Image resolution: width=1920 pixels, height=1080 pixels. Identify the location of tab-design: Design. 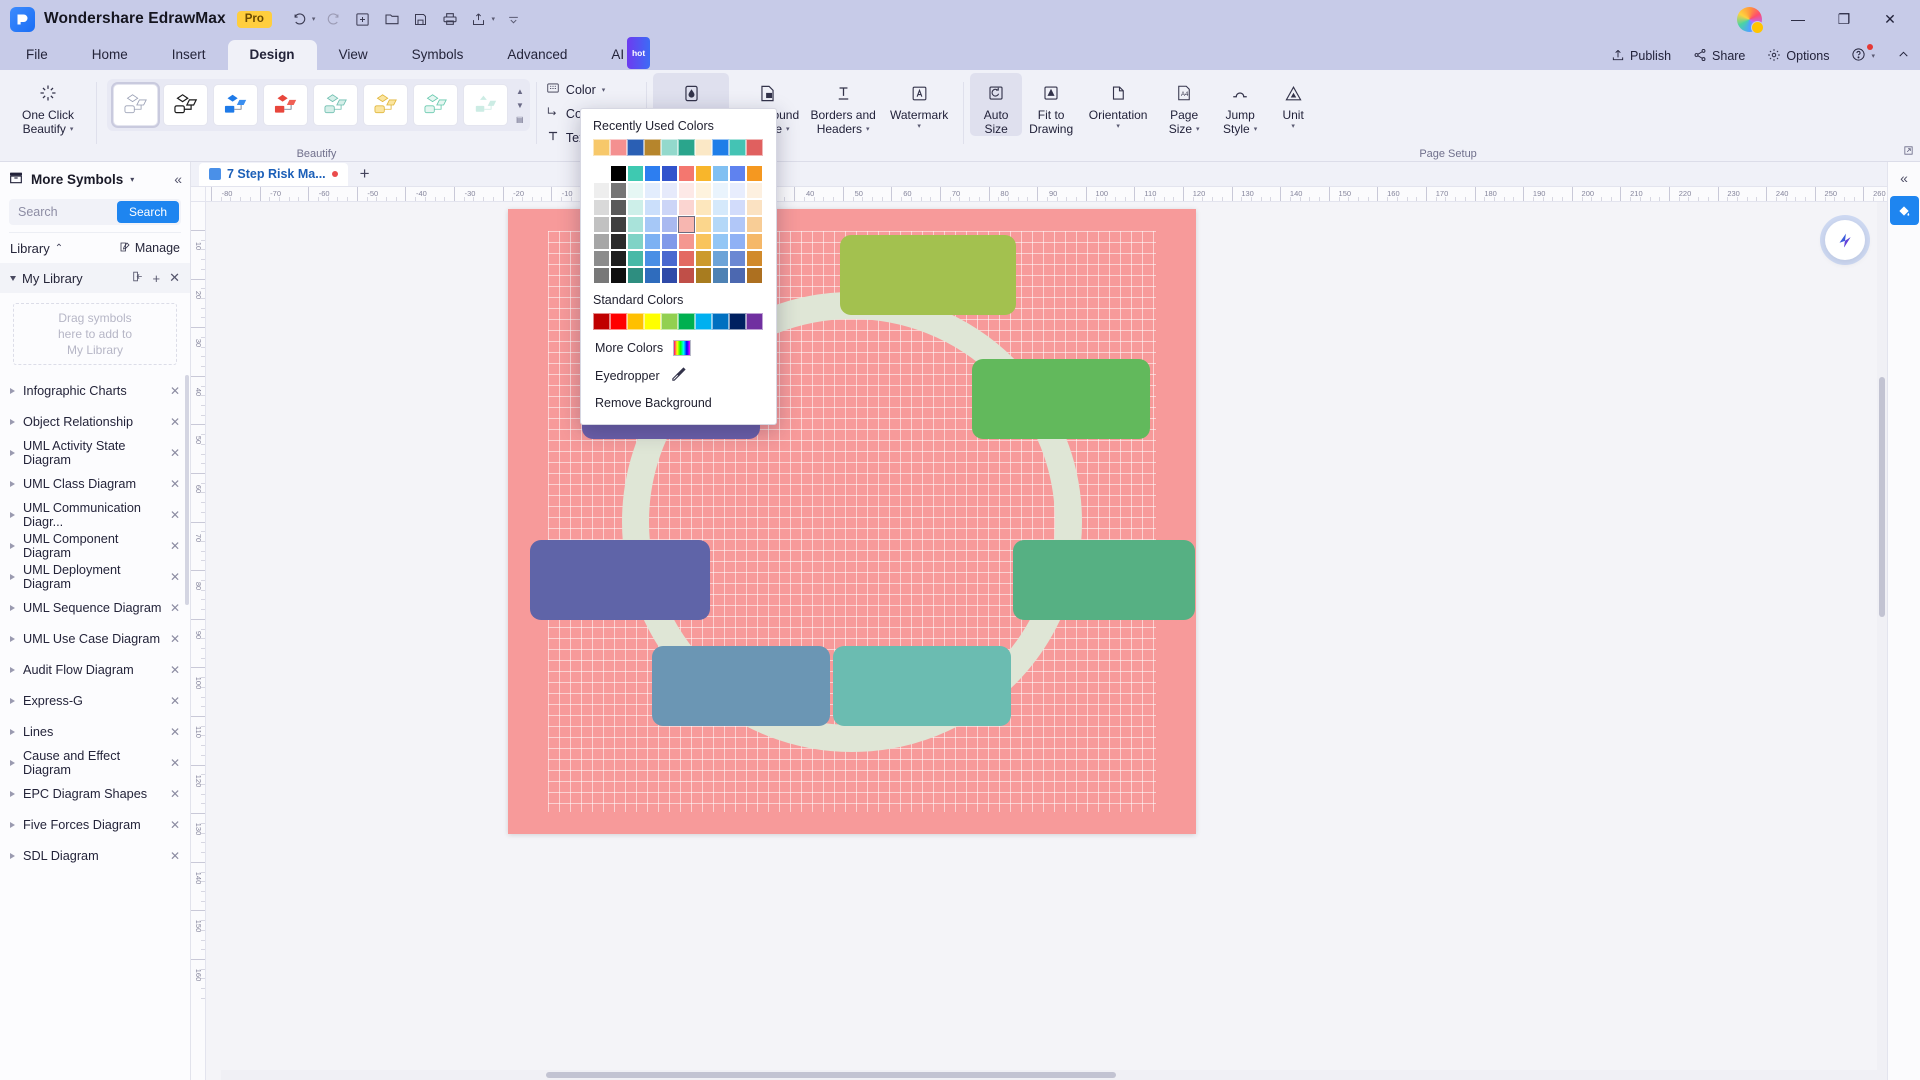
(272, 55).